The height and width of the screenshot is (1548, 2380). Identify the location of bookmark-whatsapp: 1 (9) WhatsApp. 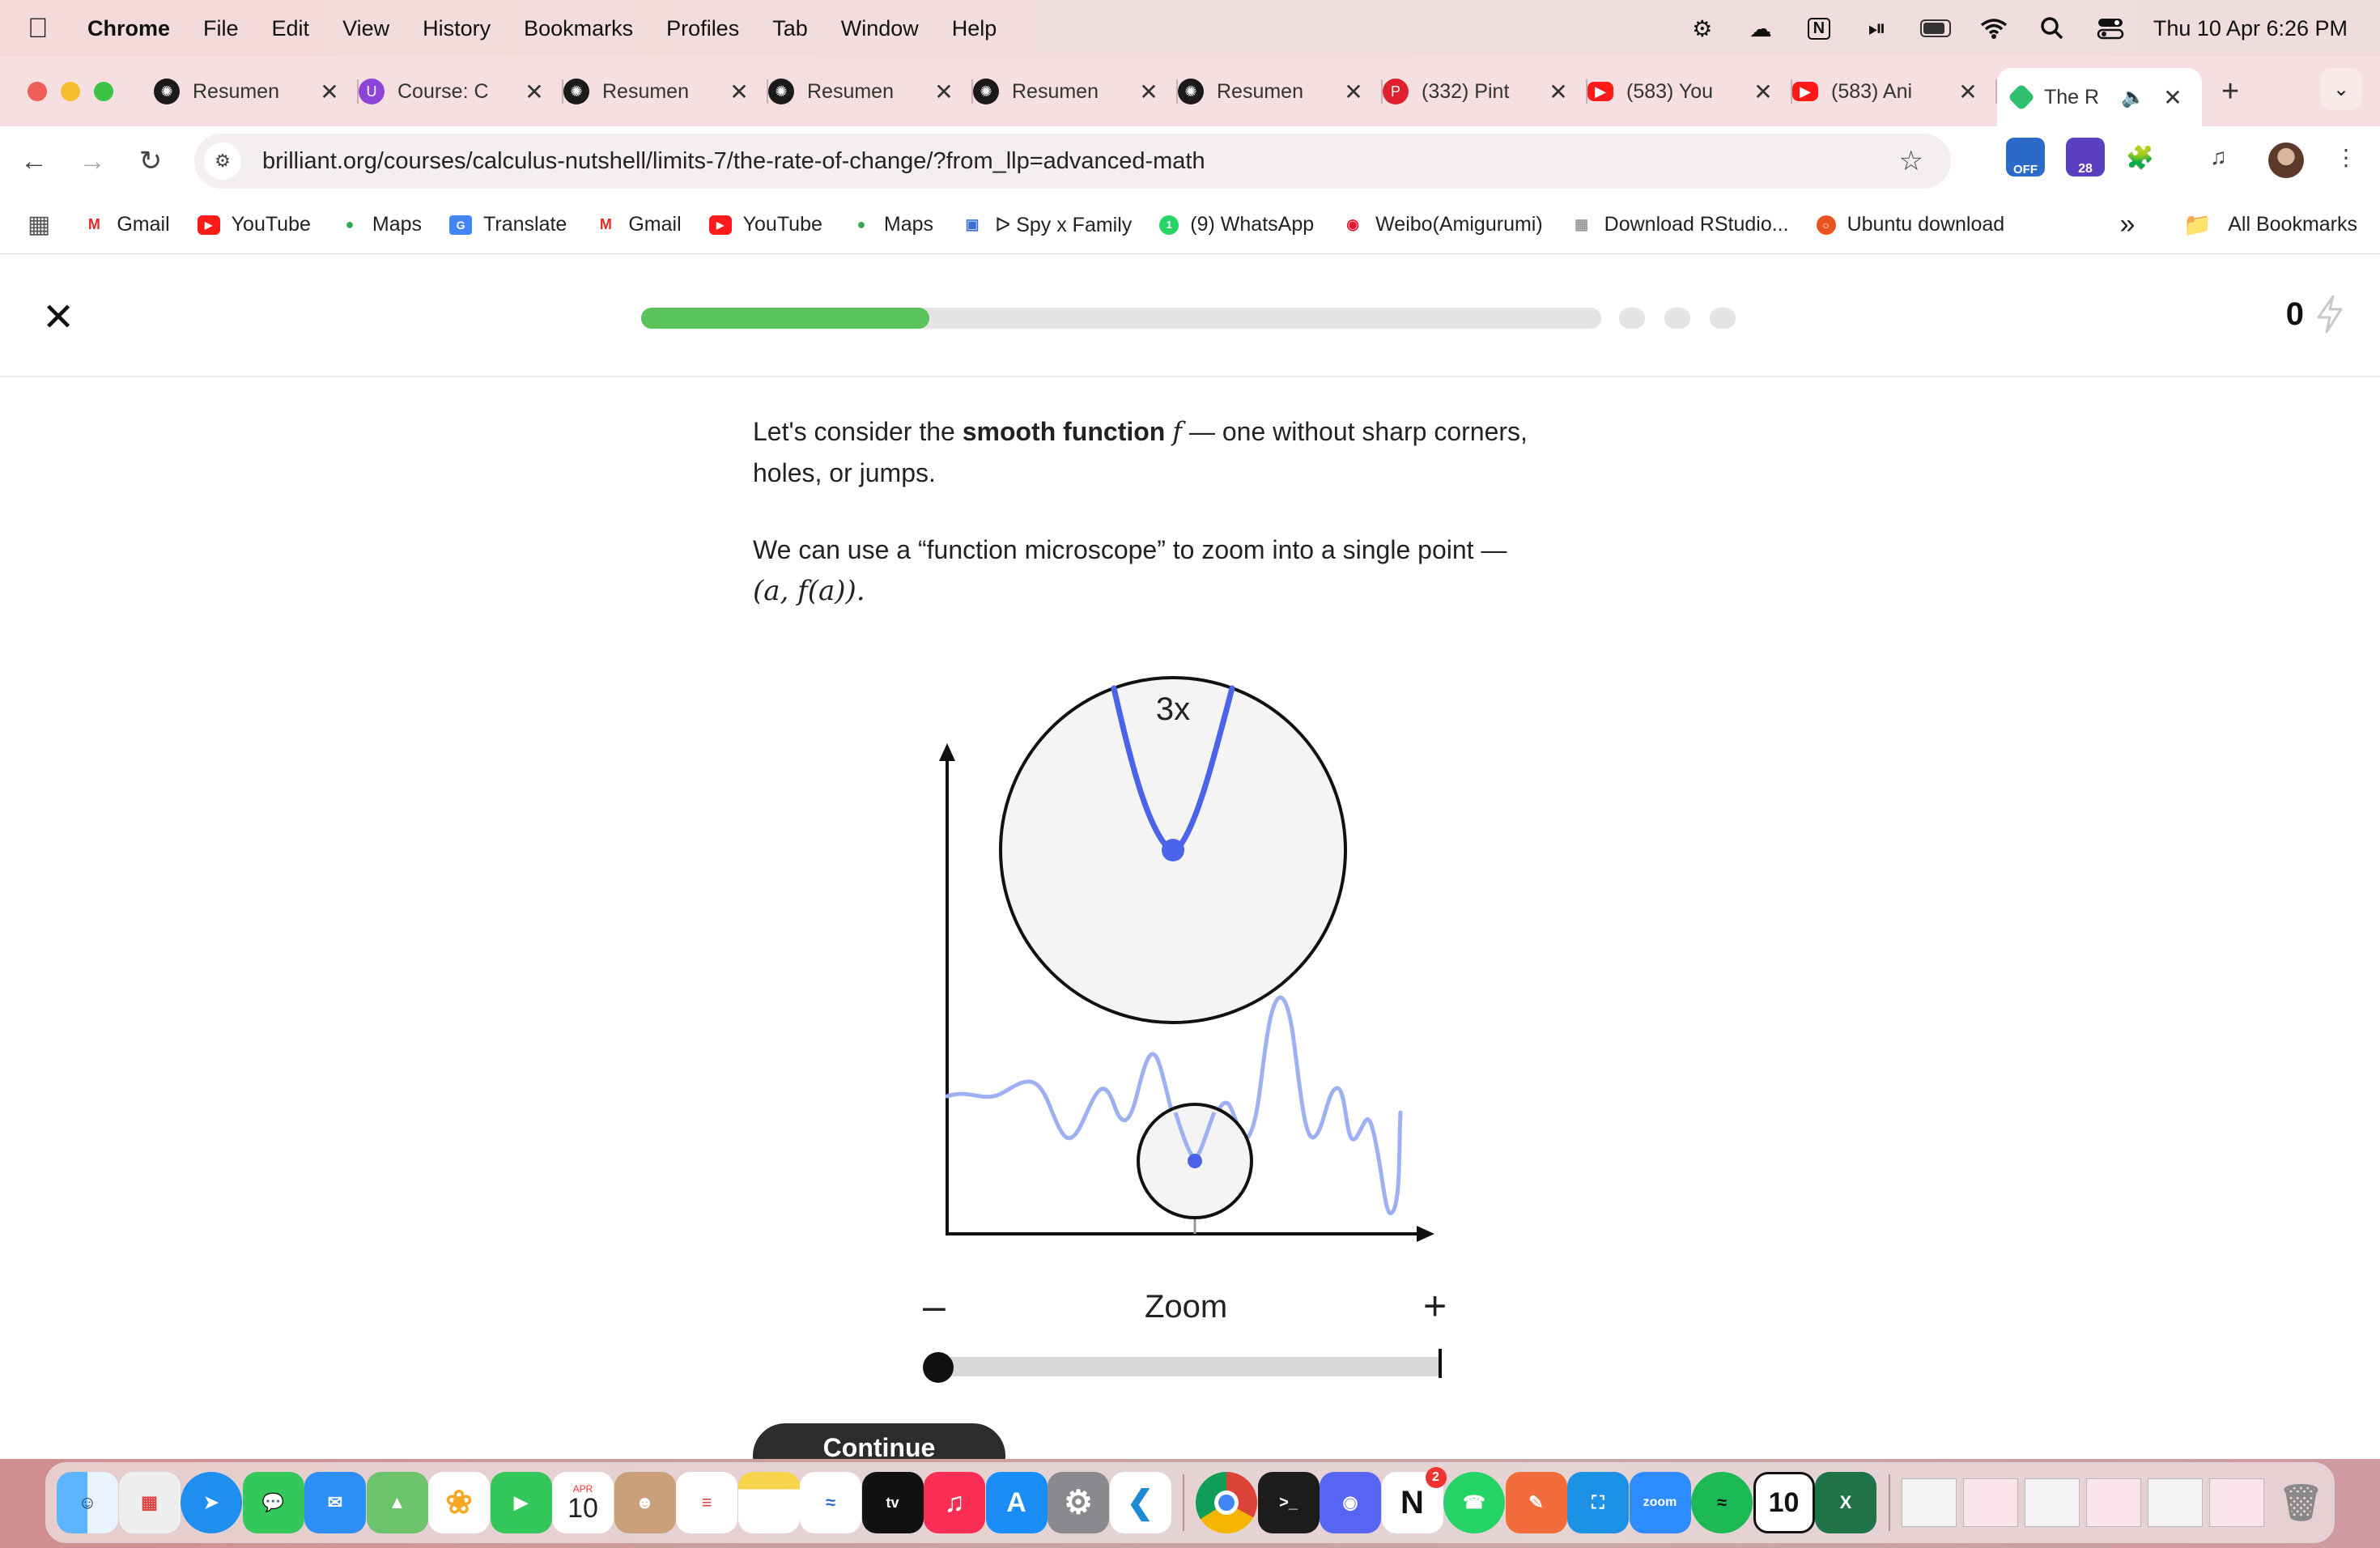
(1236, 224).